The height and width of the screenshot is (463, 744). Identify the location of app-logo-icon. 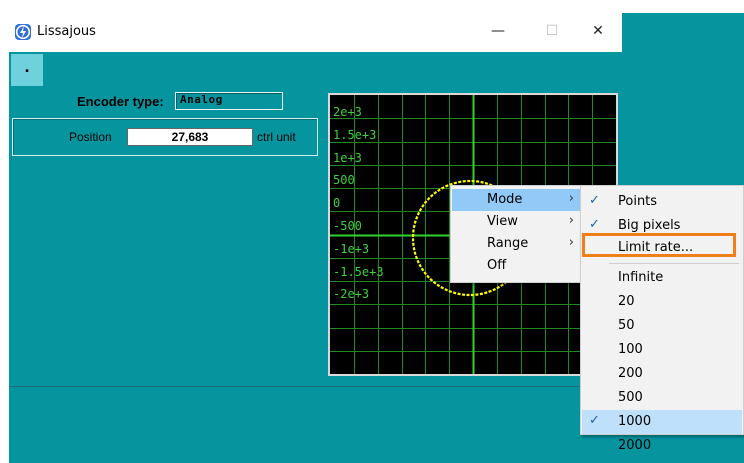
(23, 32).